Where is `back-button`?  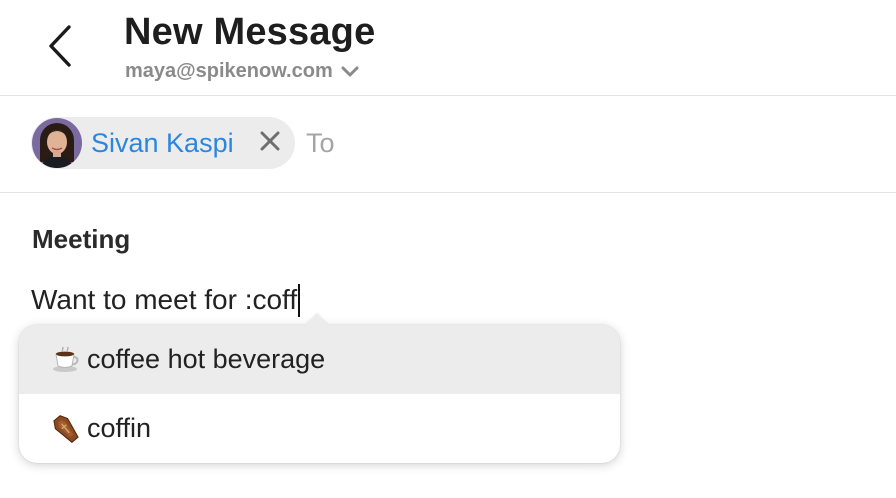
back-button is located at coordinates (60, 48).